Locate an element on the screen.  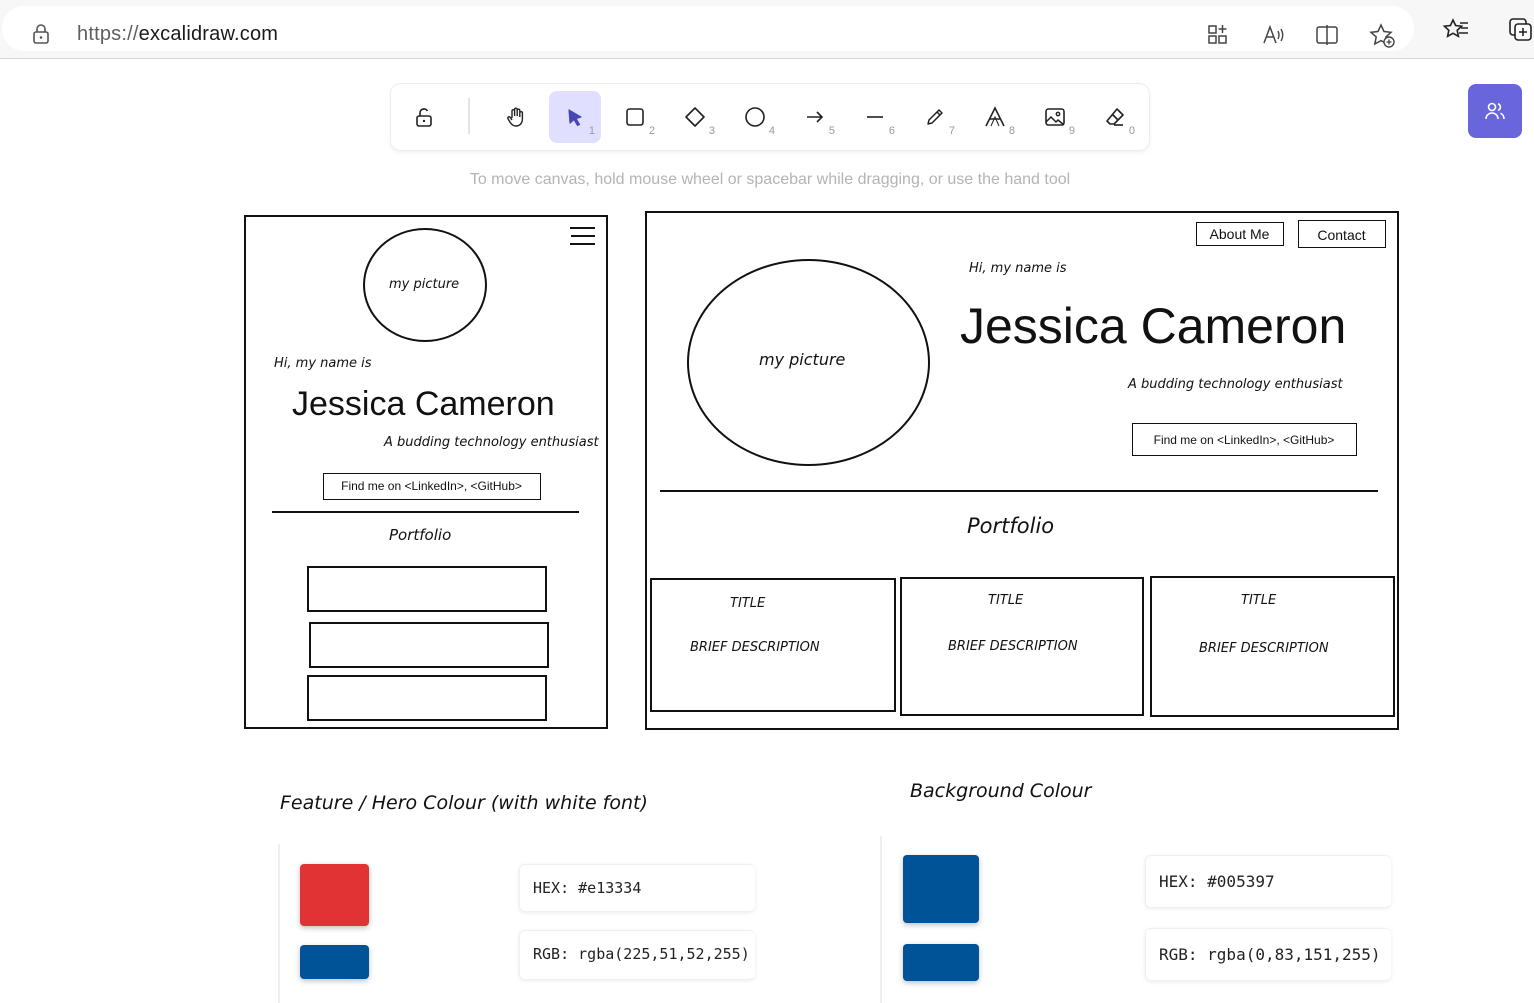
background-colour-swatch-small is located at coordinates (941, 962).